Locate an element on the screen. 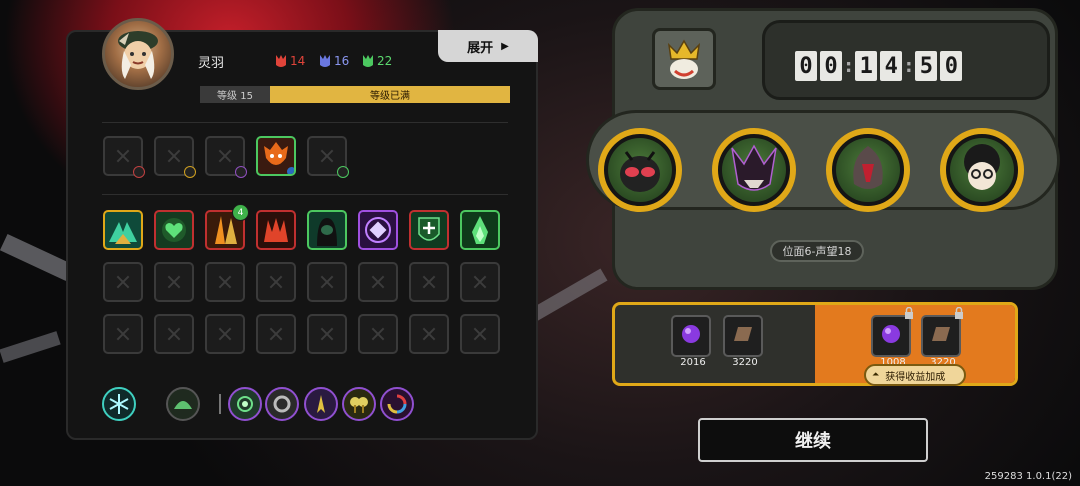 This screenshot has height=486, width=1080. reward-item: 2016 is located at coordinates (691, 341).